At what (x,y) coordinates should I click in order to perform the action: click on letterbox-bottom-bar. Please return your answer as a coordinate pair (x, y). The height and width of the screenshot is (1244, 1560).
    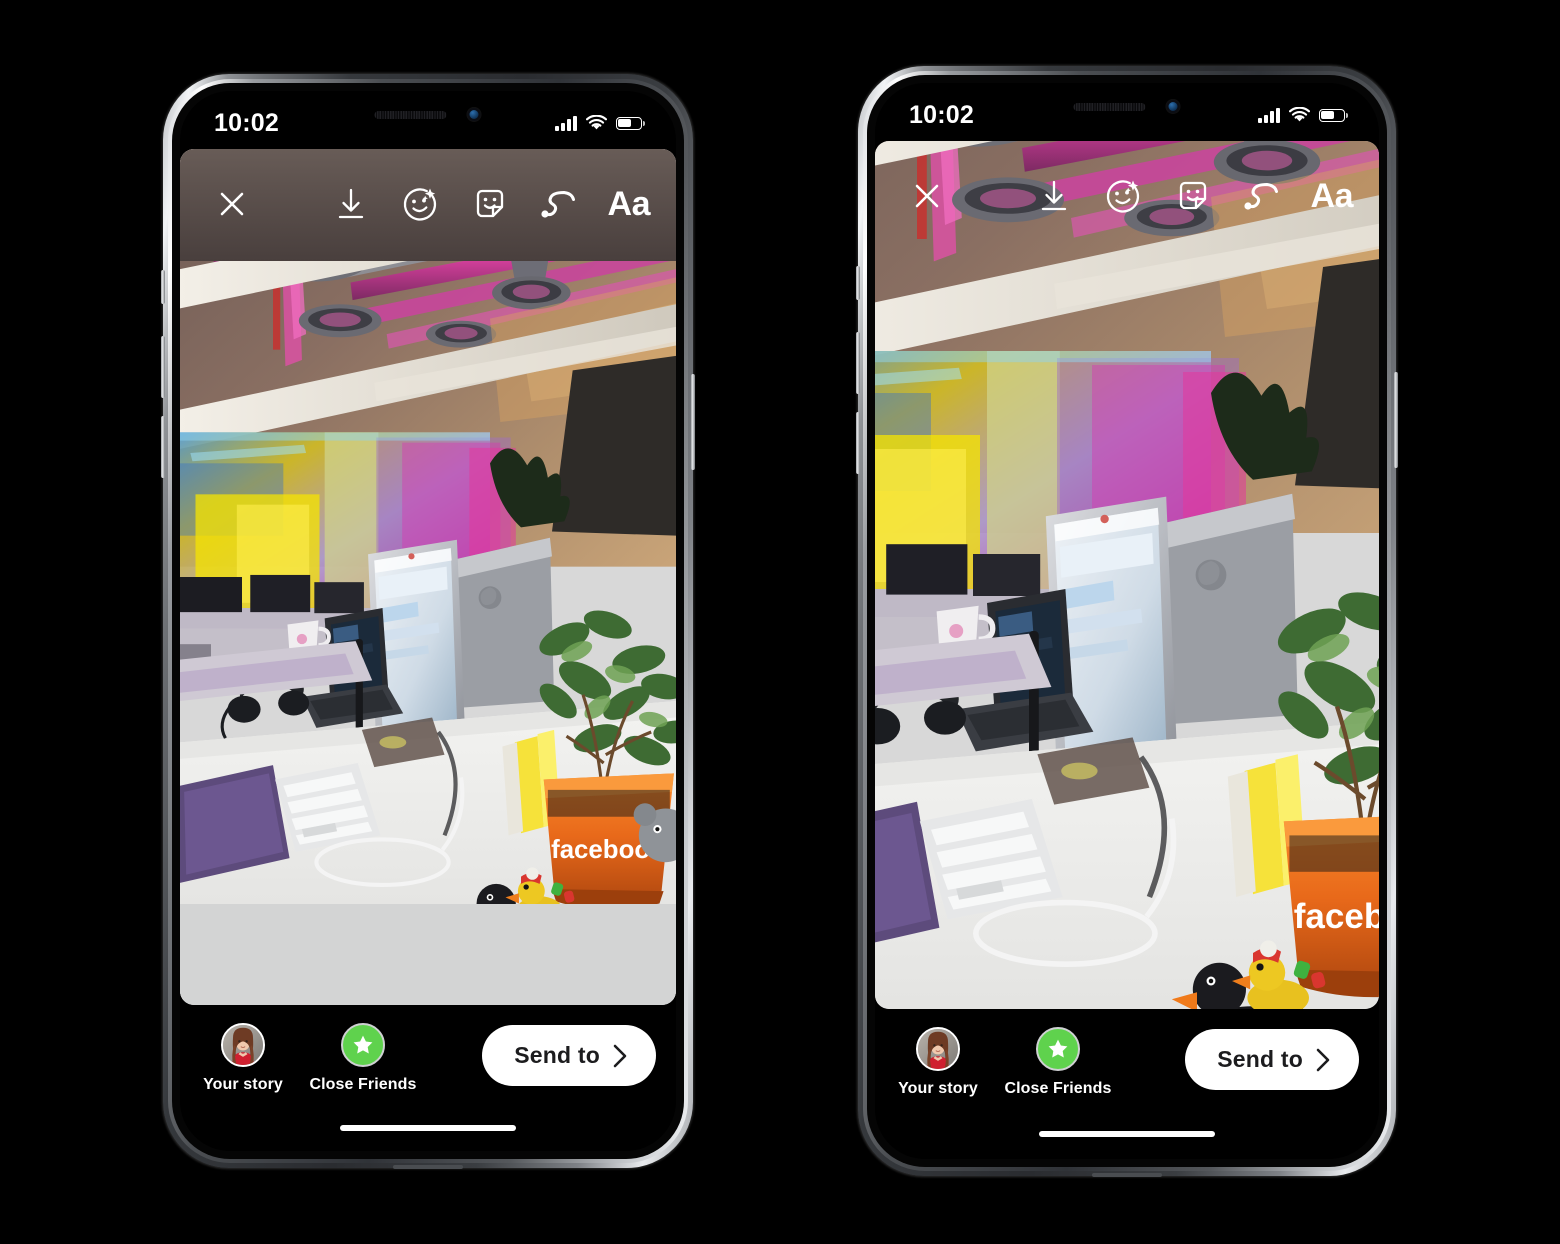
    Looking at the image, I should click on (428, 954).